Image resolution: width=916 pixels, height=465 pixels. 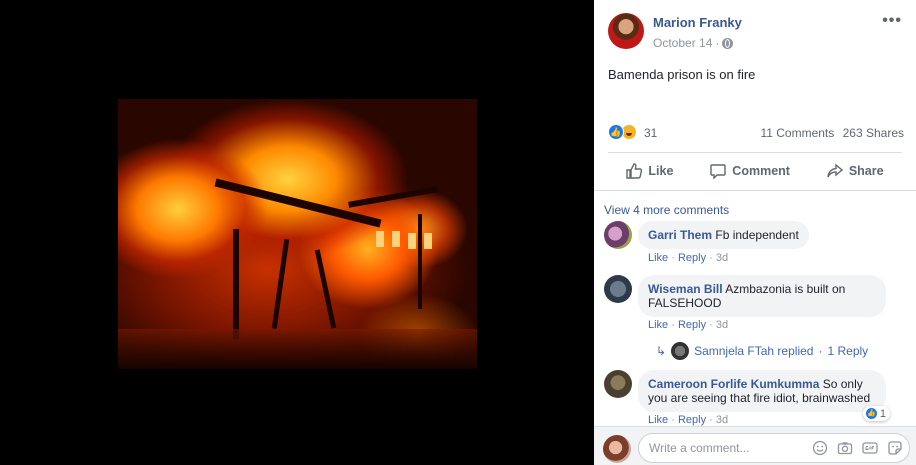 I want to click on comment-label: Comment, so click(x=761, y=171).